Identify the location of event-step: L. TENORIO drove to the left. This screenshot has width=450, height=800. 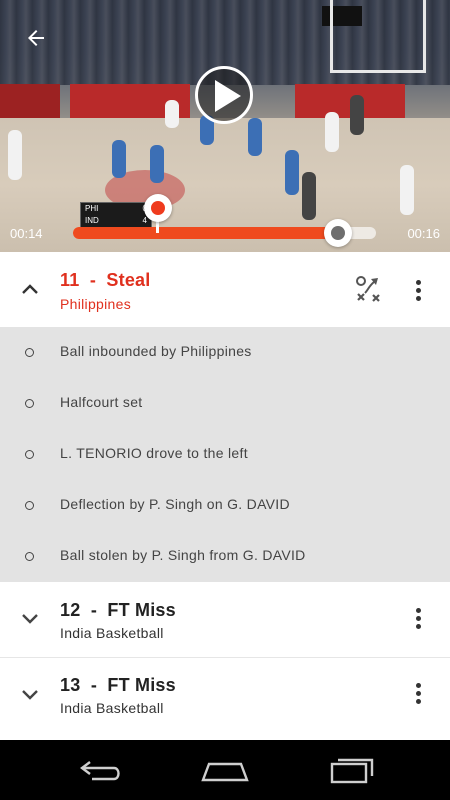
(225, 455).